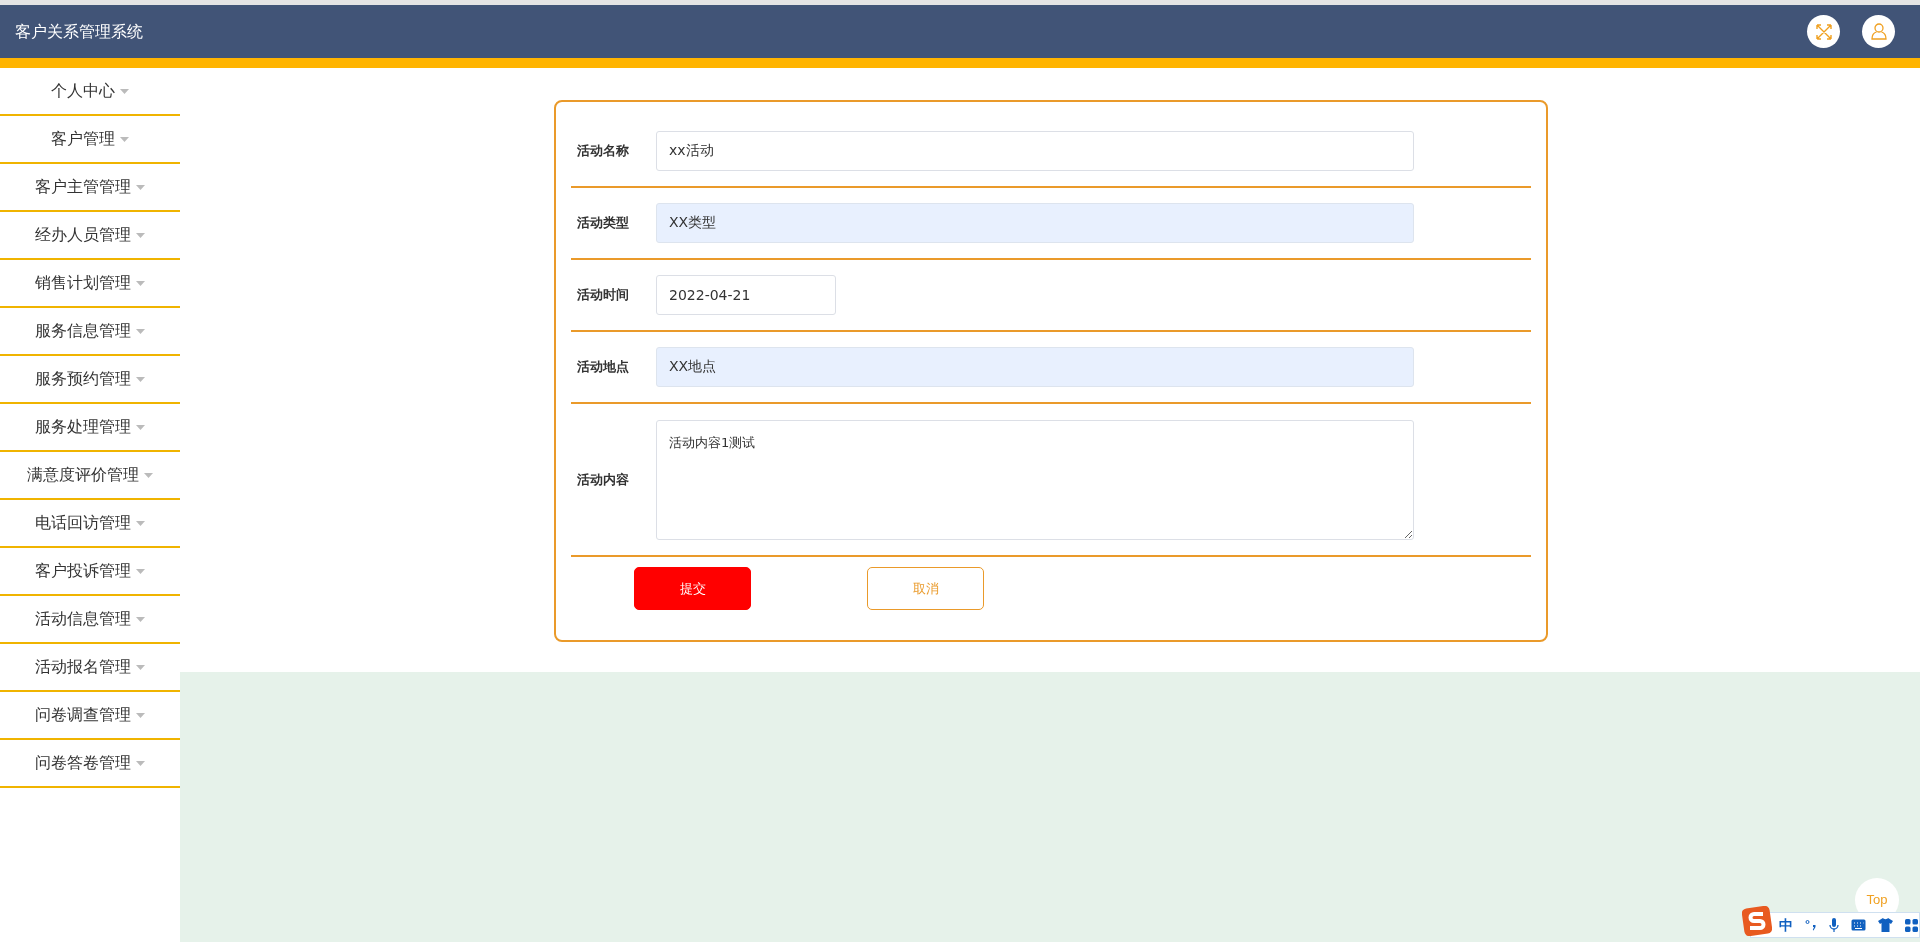 This screenshot has width=1920, height=942. Describe the element at coordinates (1757, 921) in the screenshot. I see `ime-logo-icon` at that location.